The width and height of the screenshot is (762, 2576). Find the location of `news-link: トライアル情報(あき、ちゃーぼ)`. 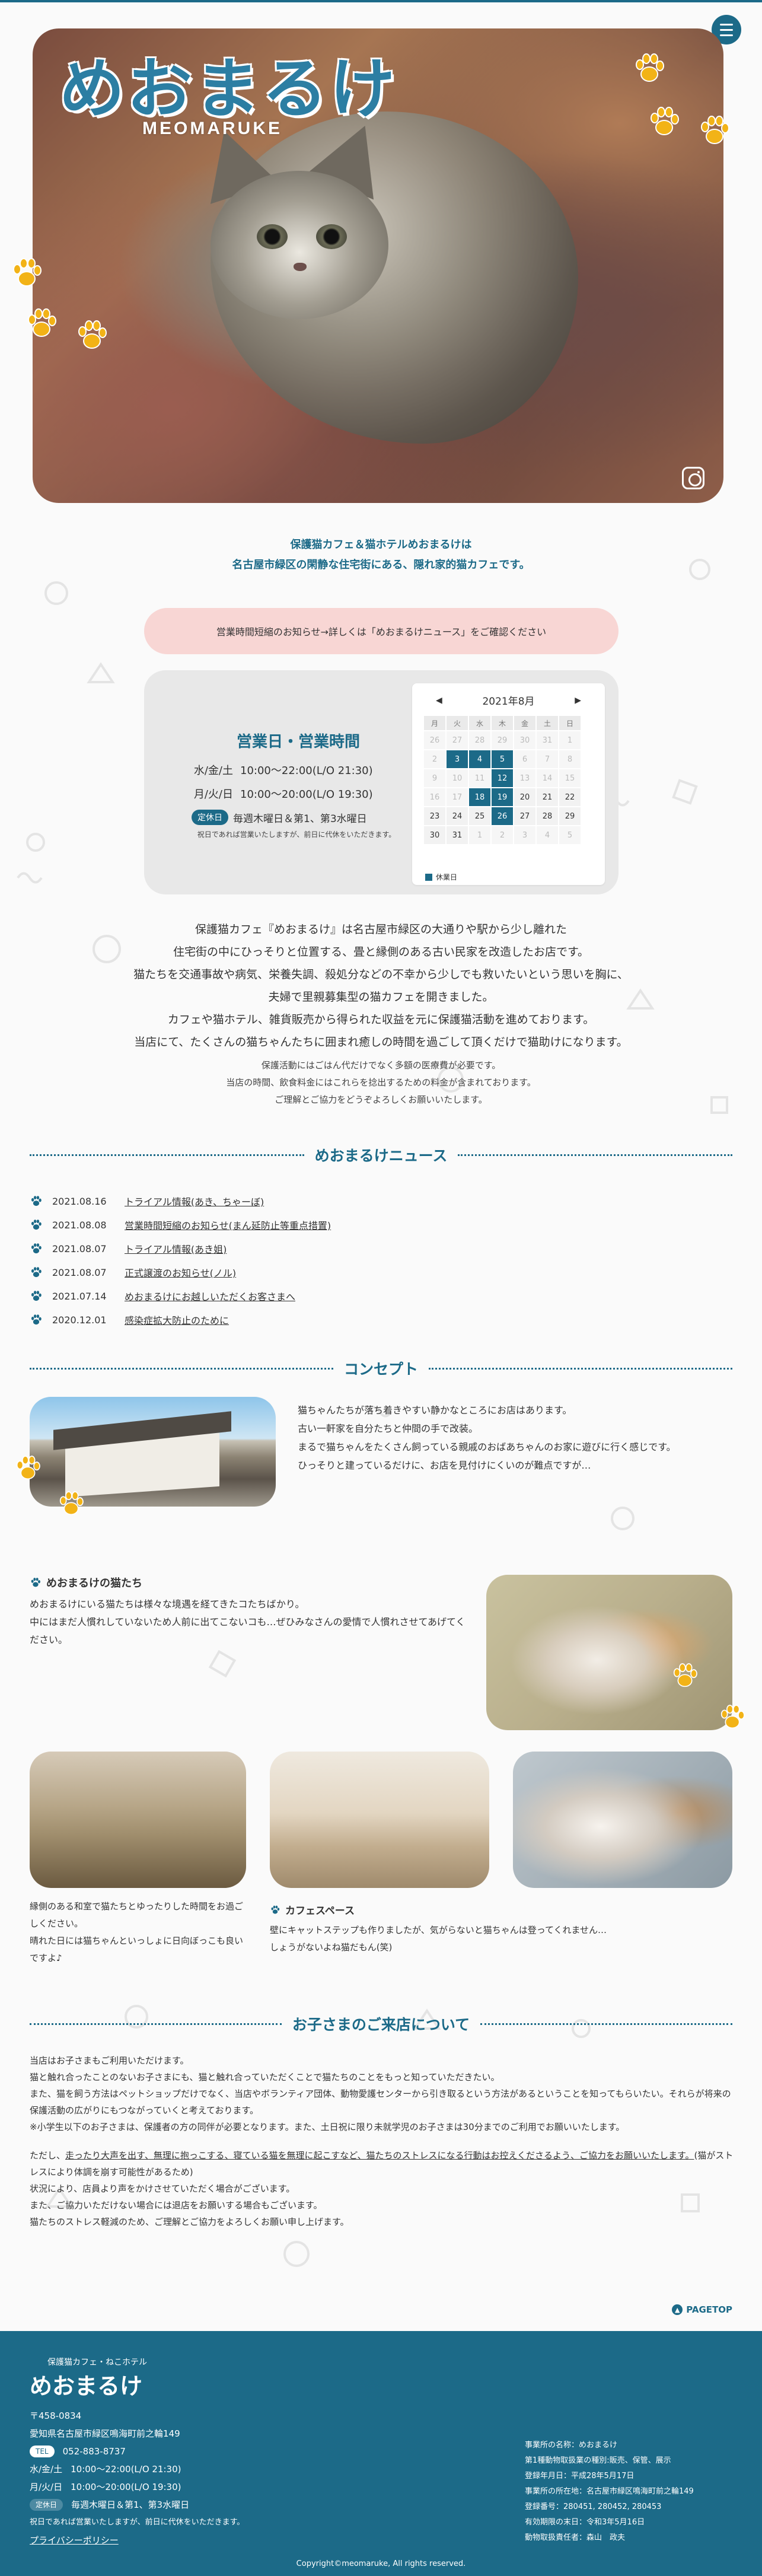

news-link: トライアル情報(あき、ちゃーぼ) is located at coordinates (194, 1201).